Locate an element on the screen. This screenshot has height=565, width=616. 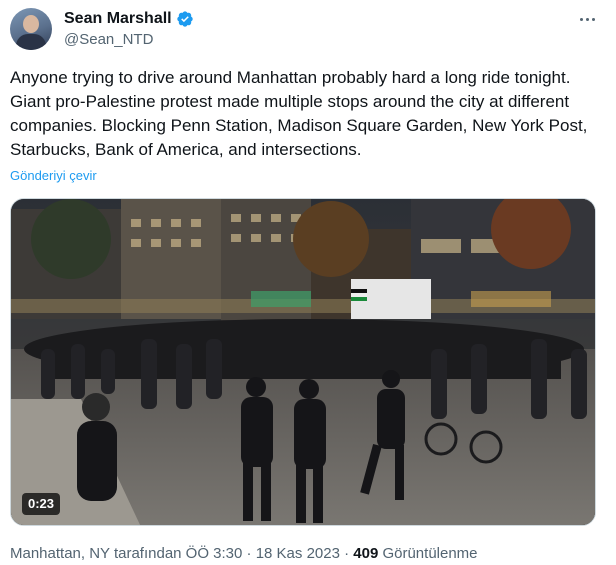
translate-link: Gönderiyi çevir is located at coordinates (53, 175).